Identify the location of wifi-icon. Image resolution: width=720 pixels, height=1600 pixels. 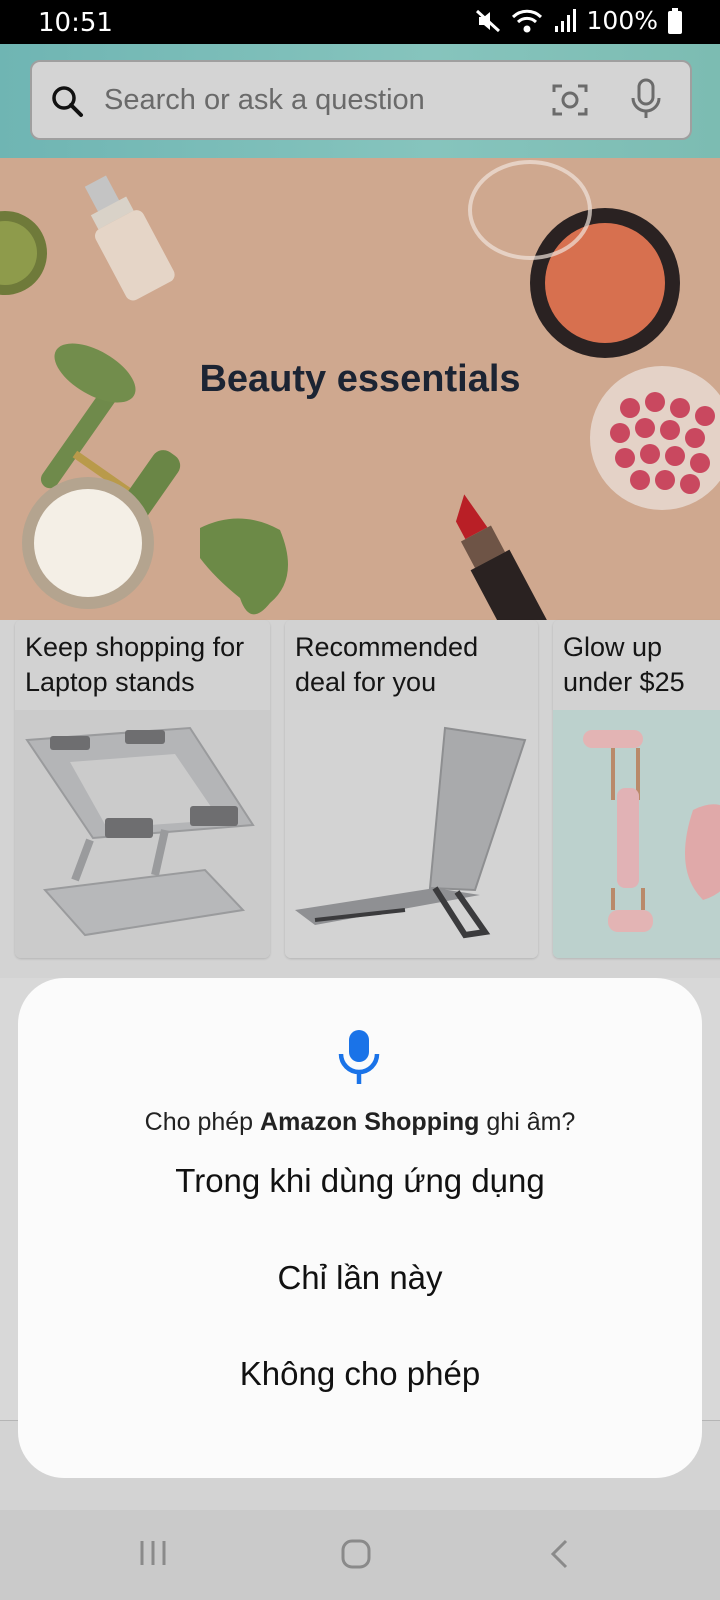
(526, 20).